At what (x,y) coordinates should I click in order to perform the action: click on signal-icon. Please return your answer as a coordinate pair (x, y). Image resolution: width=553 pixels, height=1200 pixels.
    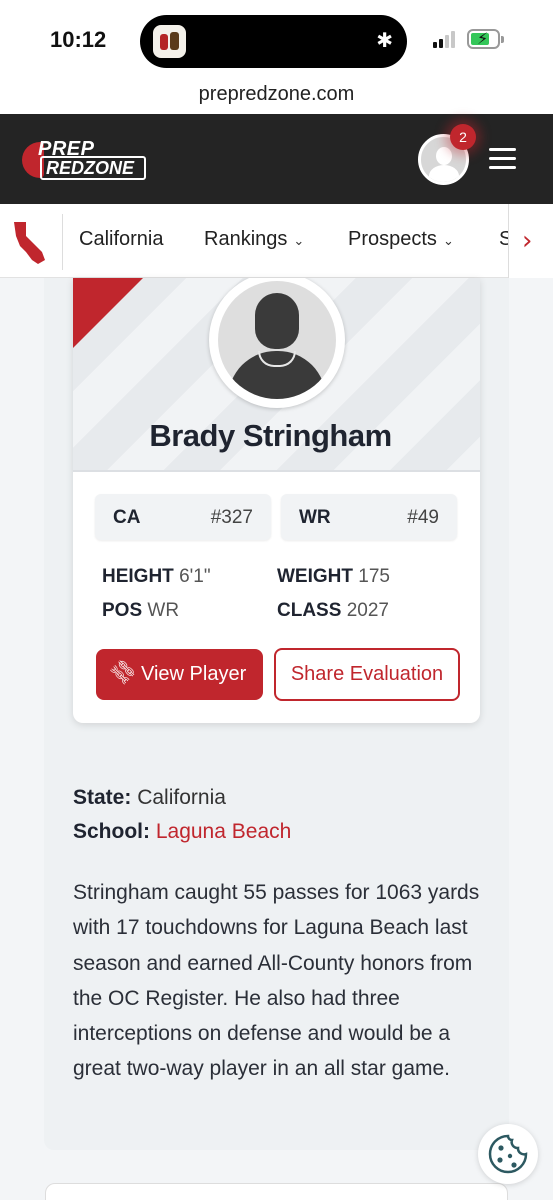
    Looking at the image, I should click on (447, 39).